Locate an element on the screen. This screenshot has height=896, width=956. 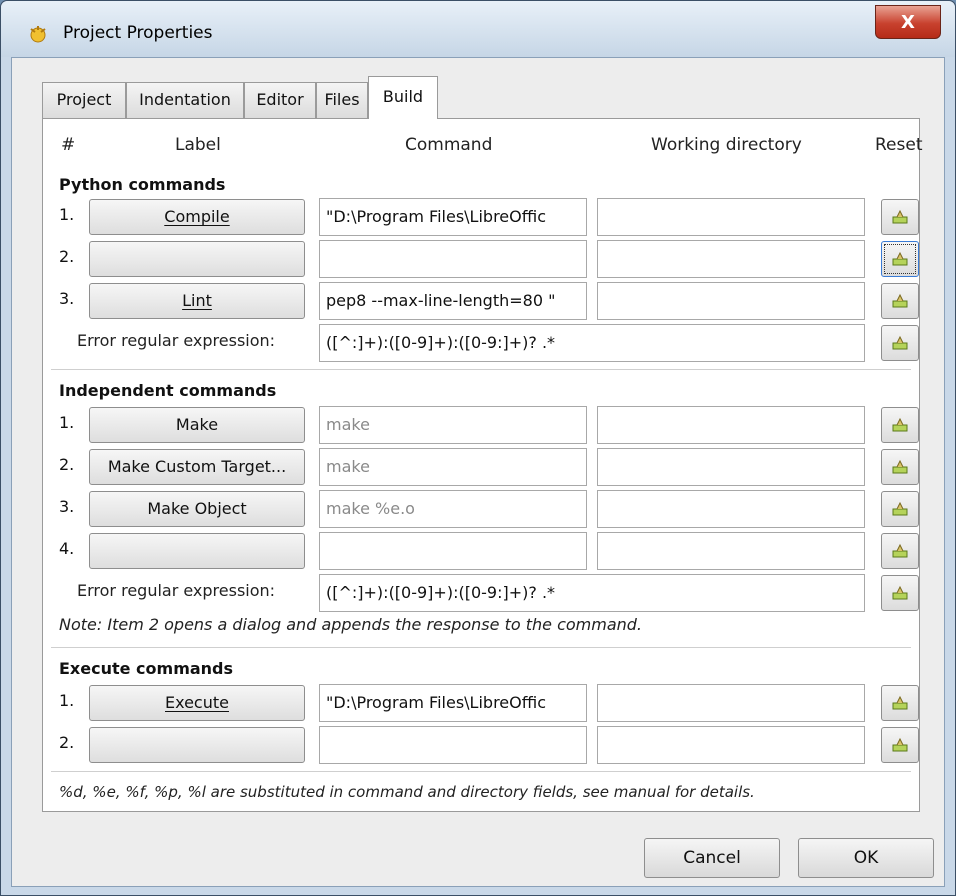
button-label: Compile is located at coordinates (197, 216).